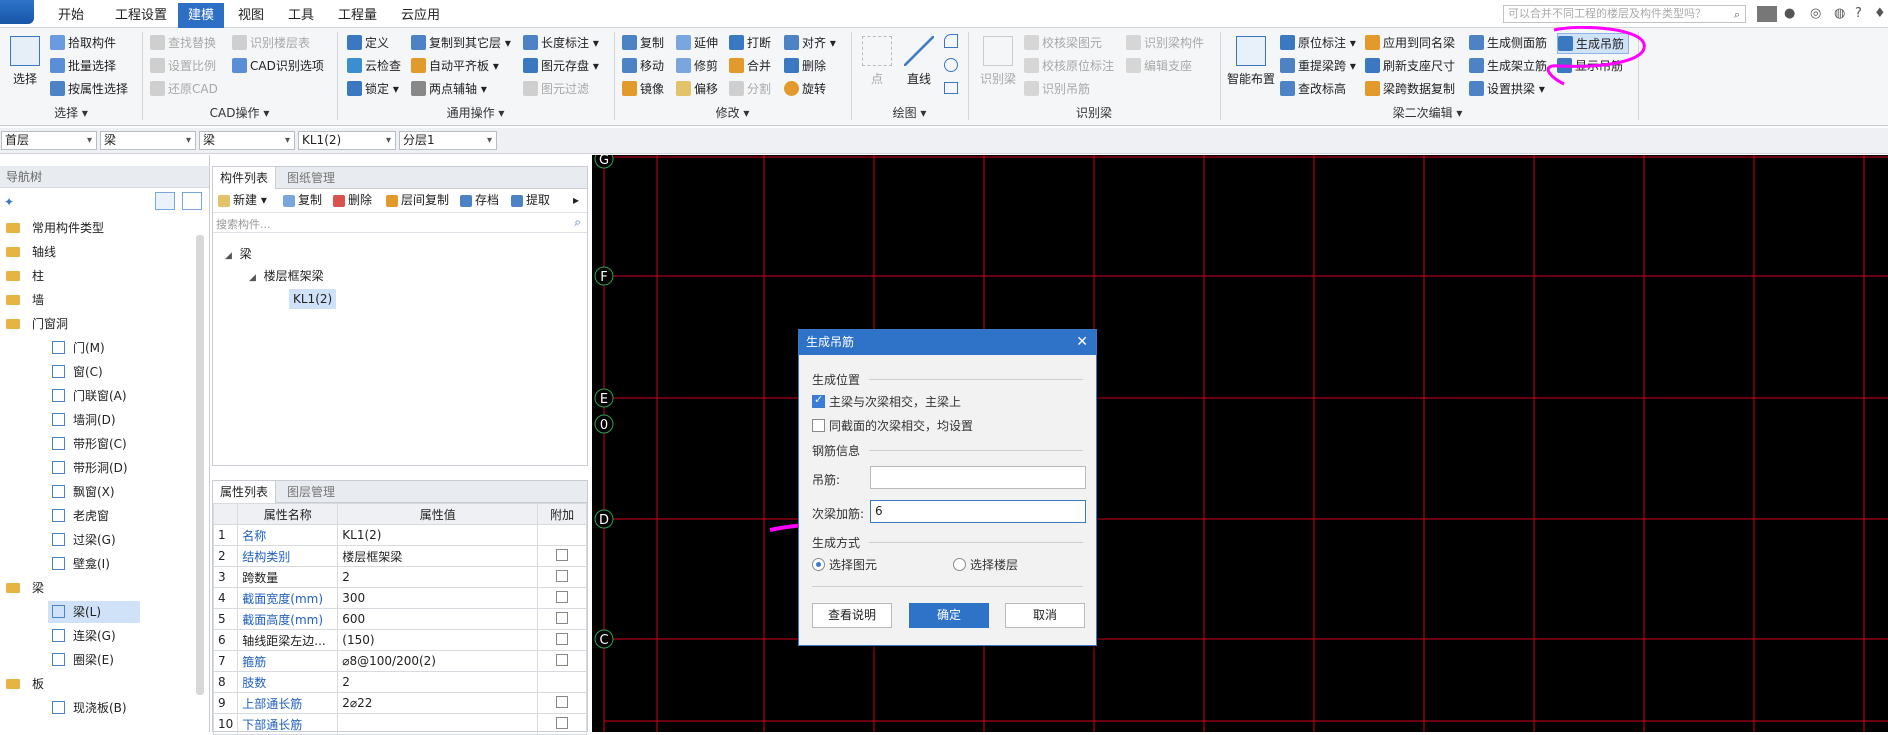  I want to click on property-value: ⌀8@100/200(2), so click(438, 661).